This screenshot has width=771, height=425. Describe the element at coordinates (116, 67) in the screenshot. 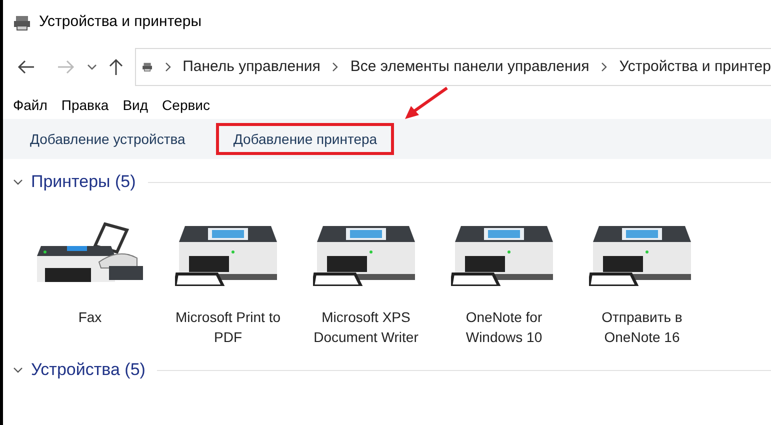

I see `up-arrow-icon` at that location.